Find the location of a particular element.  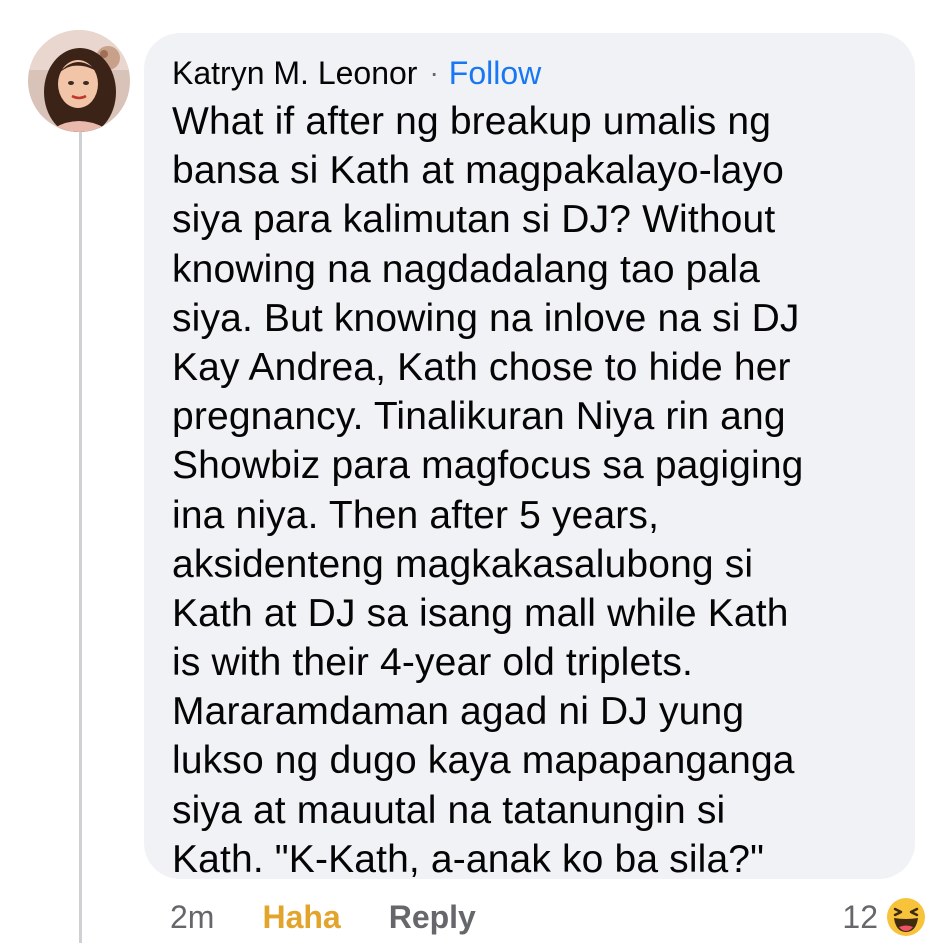

comment-line: lukso ng dugo kaya mapapanganga is located at coordinates (483, 761).